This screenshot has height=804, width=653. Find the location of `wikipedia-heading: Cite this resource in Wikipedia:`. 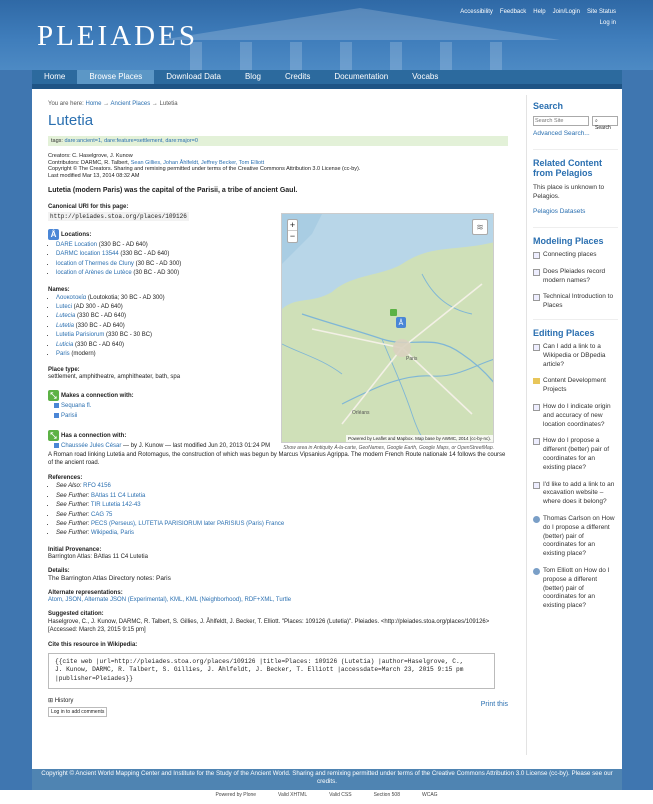

wikipedia-heading: Cite this resource in Wikipedia: is located at coordinates (93, 644).